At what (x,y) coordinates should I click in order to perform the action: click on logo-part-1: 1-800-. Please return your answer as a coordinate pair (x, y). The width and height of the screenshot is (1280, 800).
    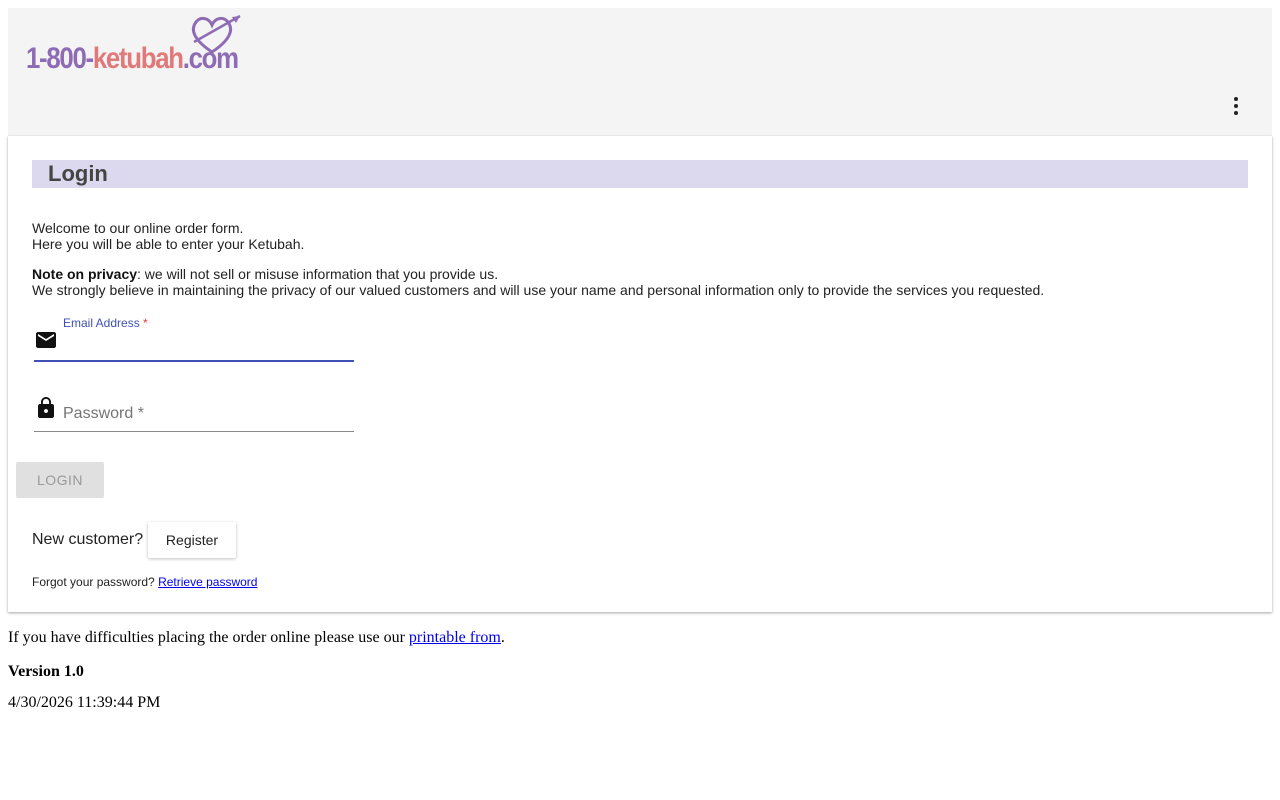
    Looking at the image, I should click on (60, 58).